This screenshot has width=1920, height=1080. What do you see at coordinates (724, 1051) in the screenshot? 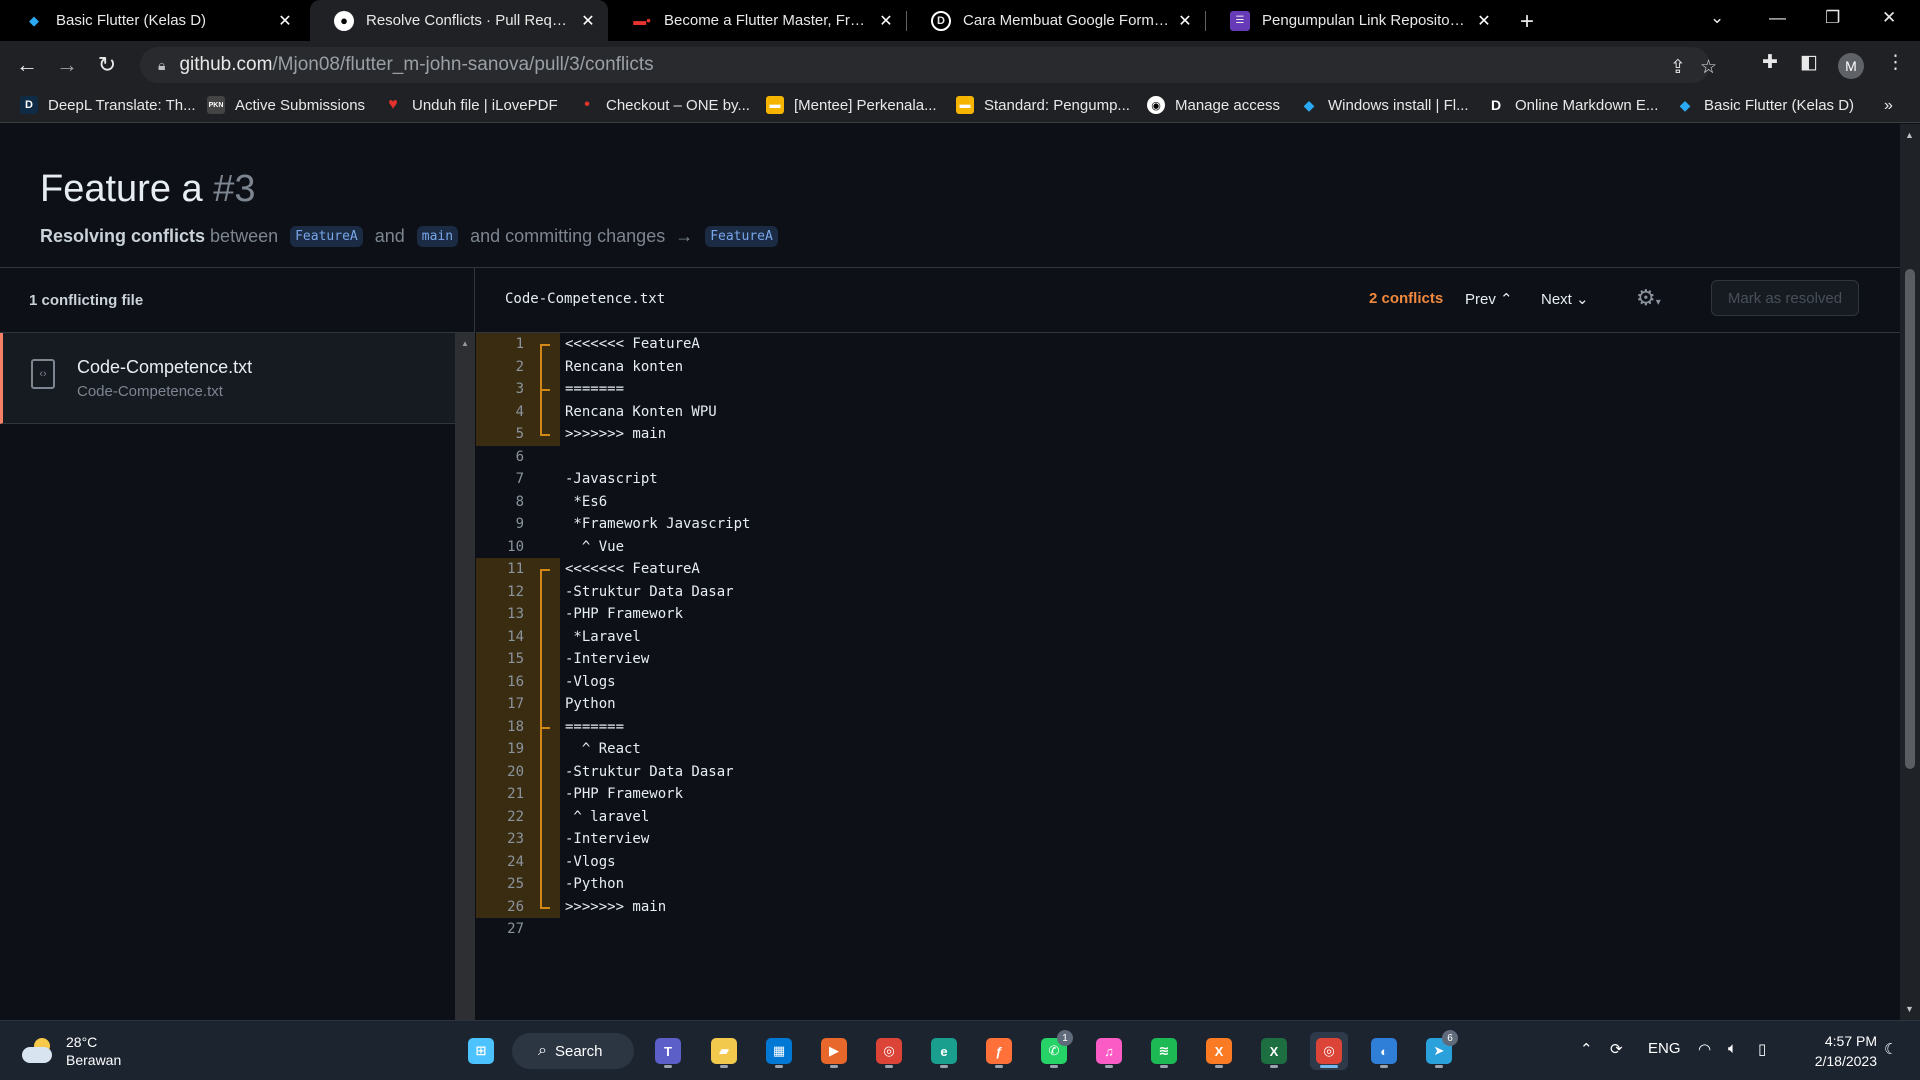
I see `taskbar-app-file-explorer: ▰` at bounding box center [724, 1051].